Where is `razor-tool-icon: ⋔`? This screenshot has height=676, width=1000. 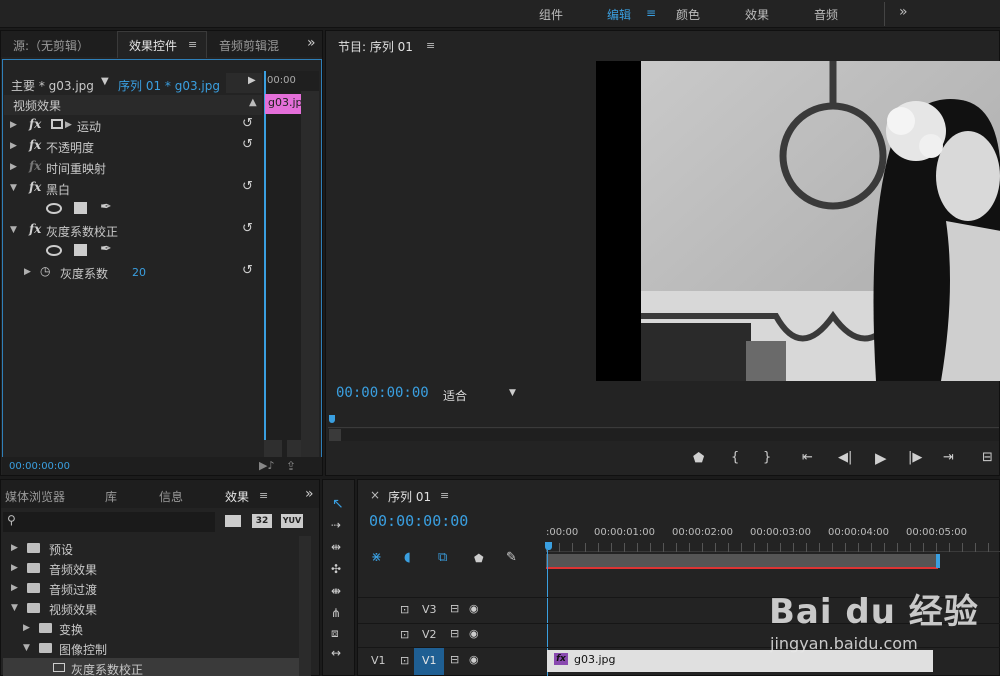 razor-tool-icon: ⋔ is located at coordinates (336, 613).